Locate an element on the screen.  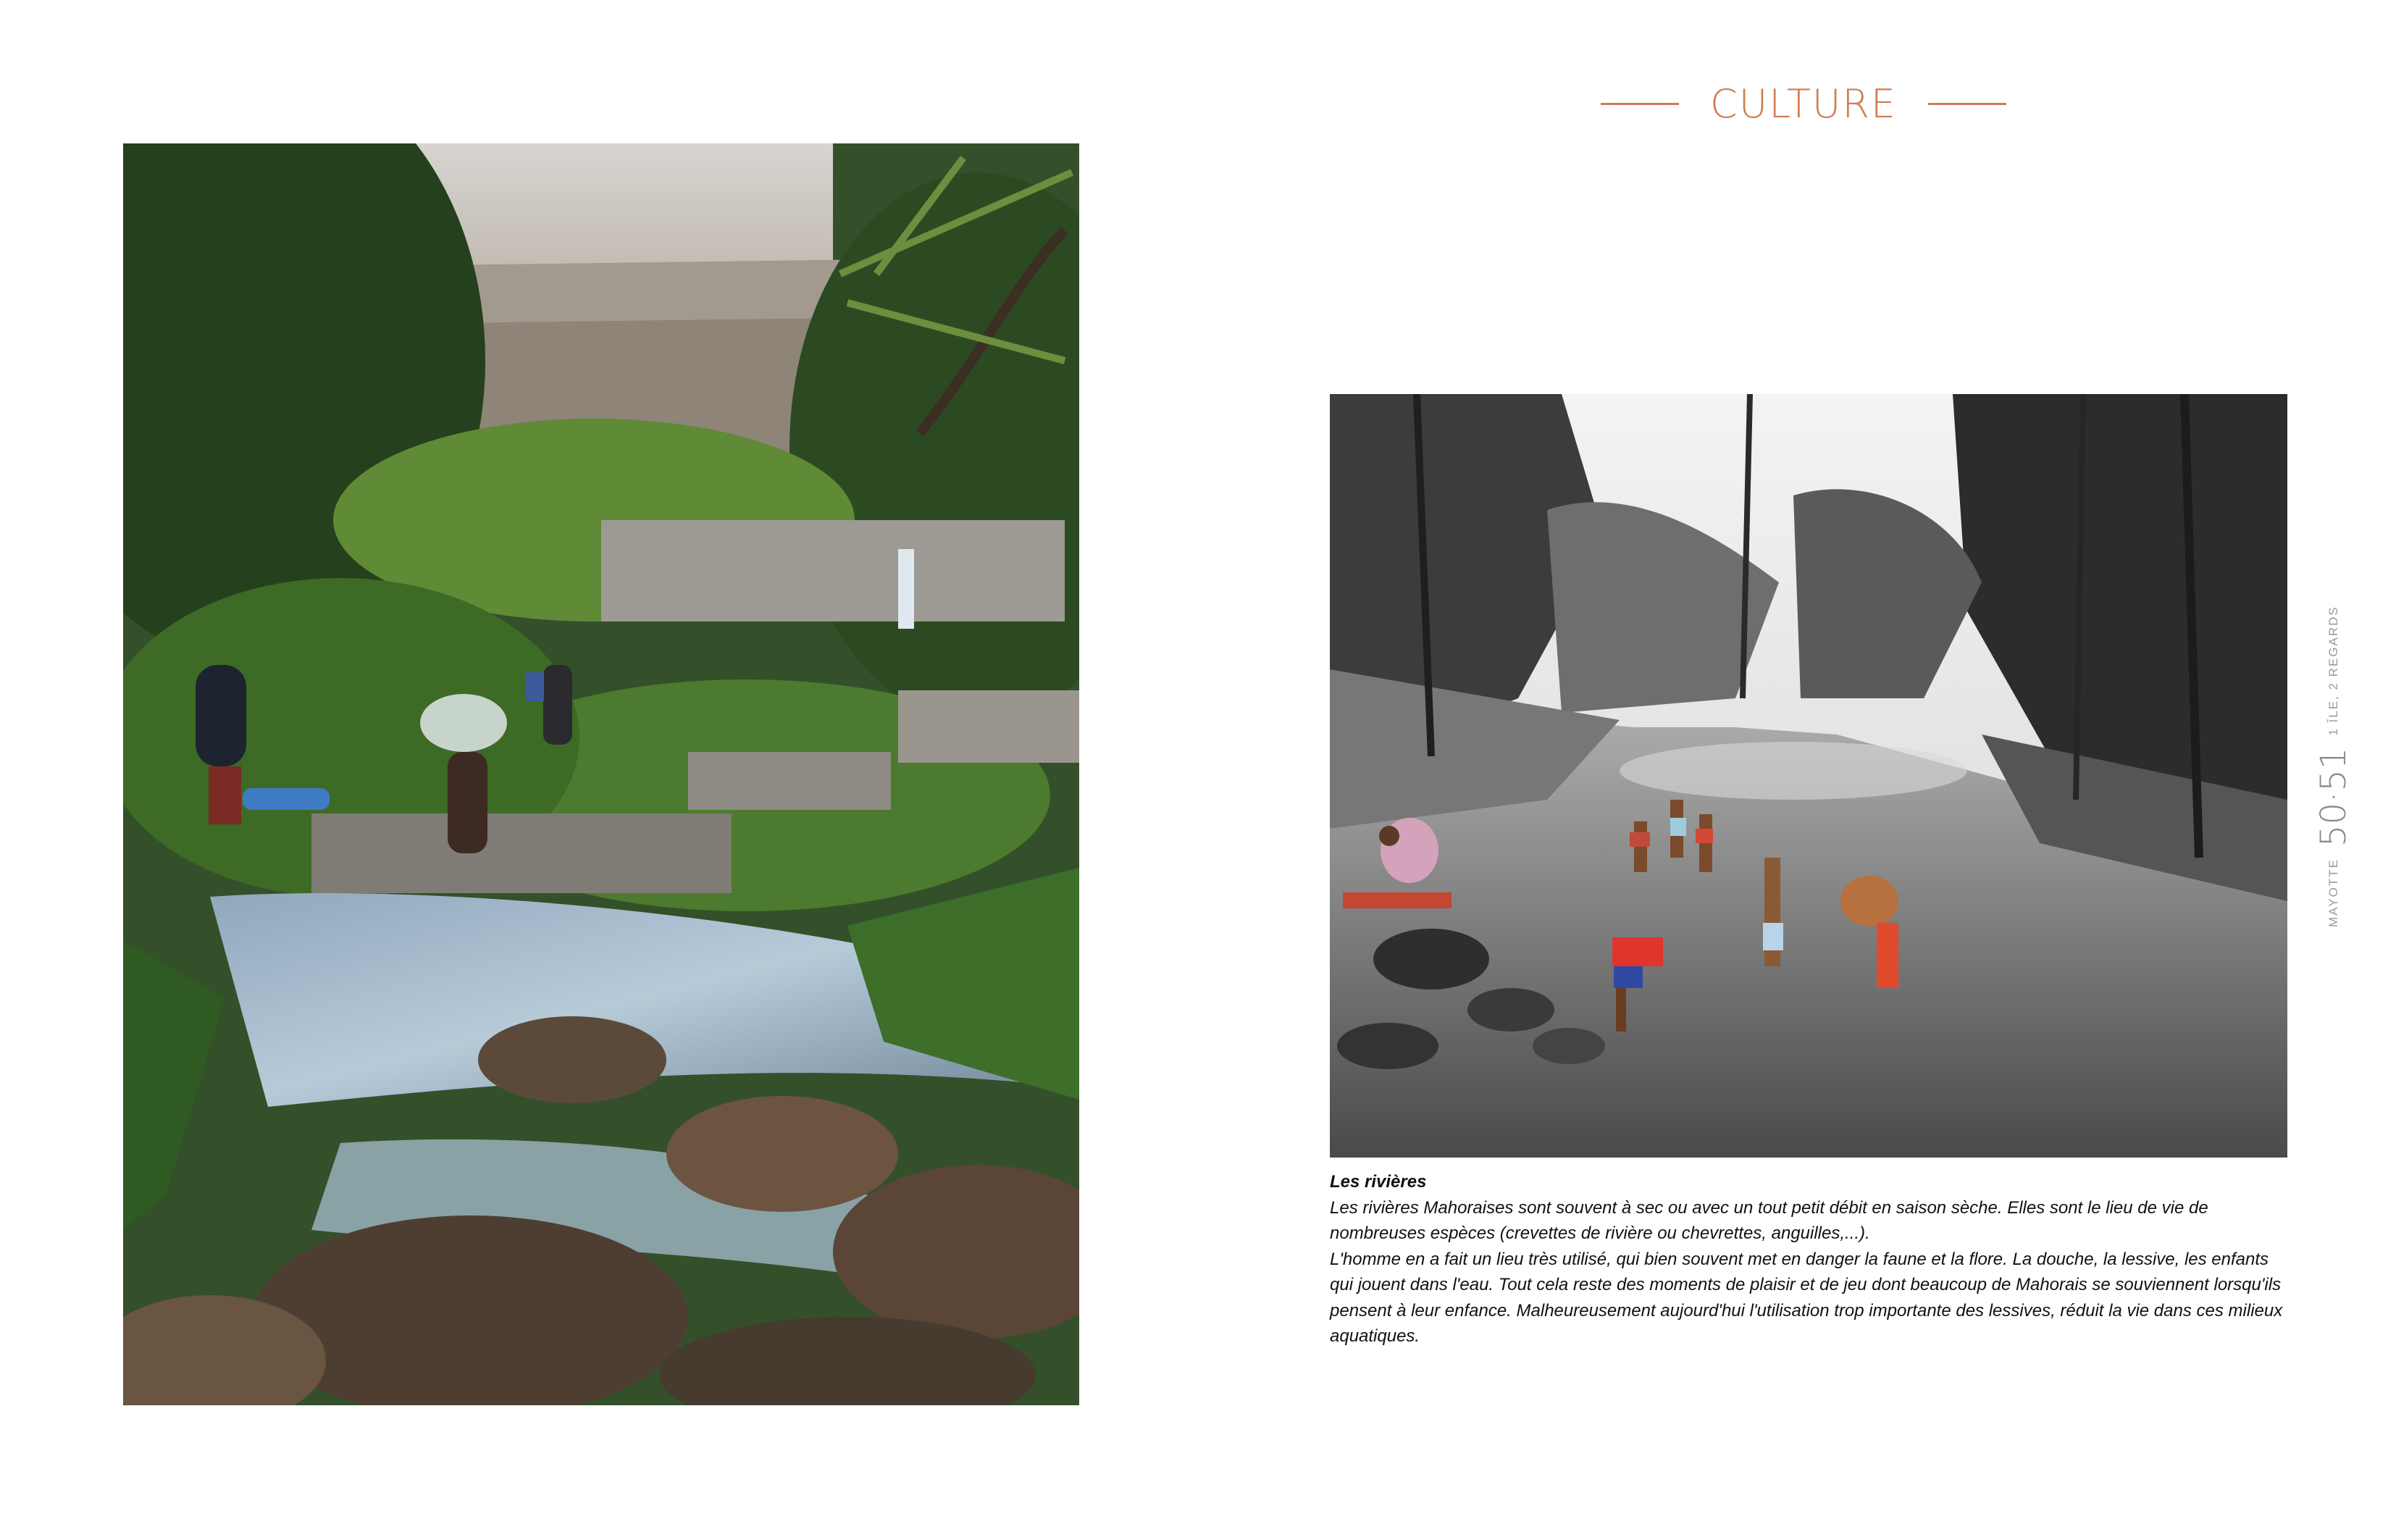
page-folio: MAYOTTE 50·51 1 ÎLE, 2 REGARDS is located at coordinates (2333, 766).